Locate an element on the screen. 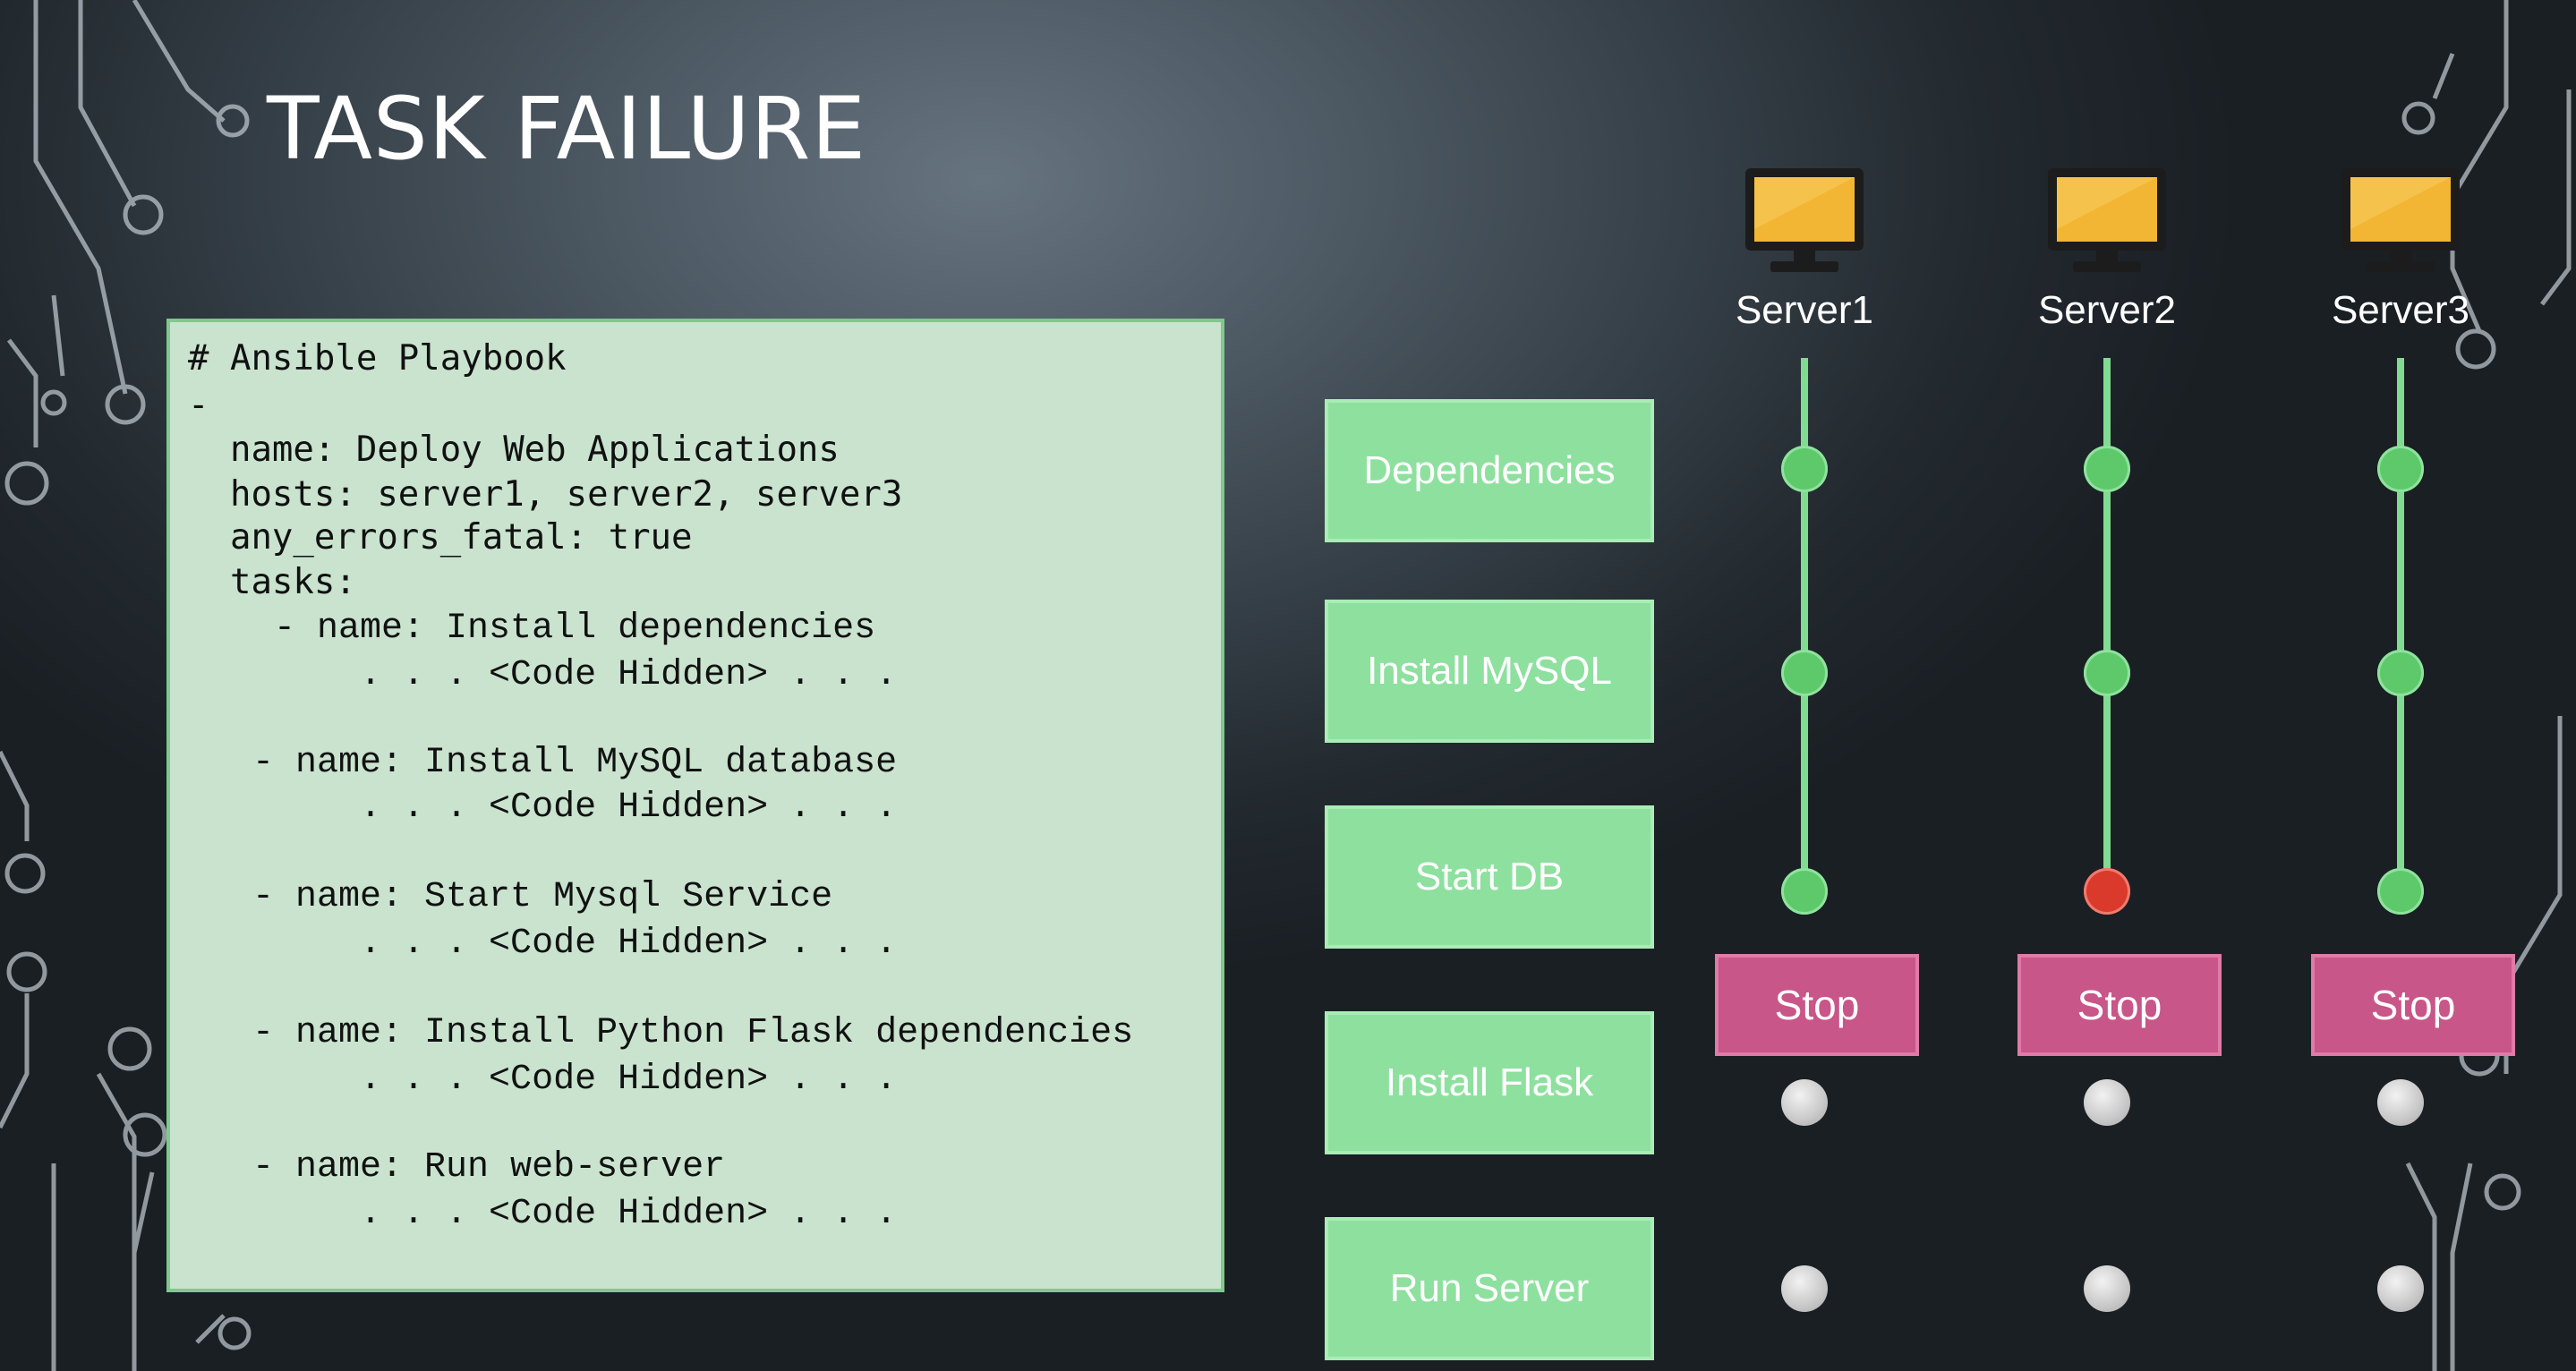  code-line: - is located at coordinates (198, 405).